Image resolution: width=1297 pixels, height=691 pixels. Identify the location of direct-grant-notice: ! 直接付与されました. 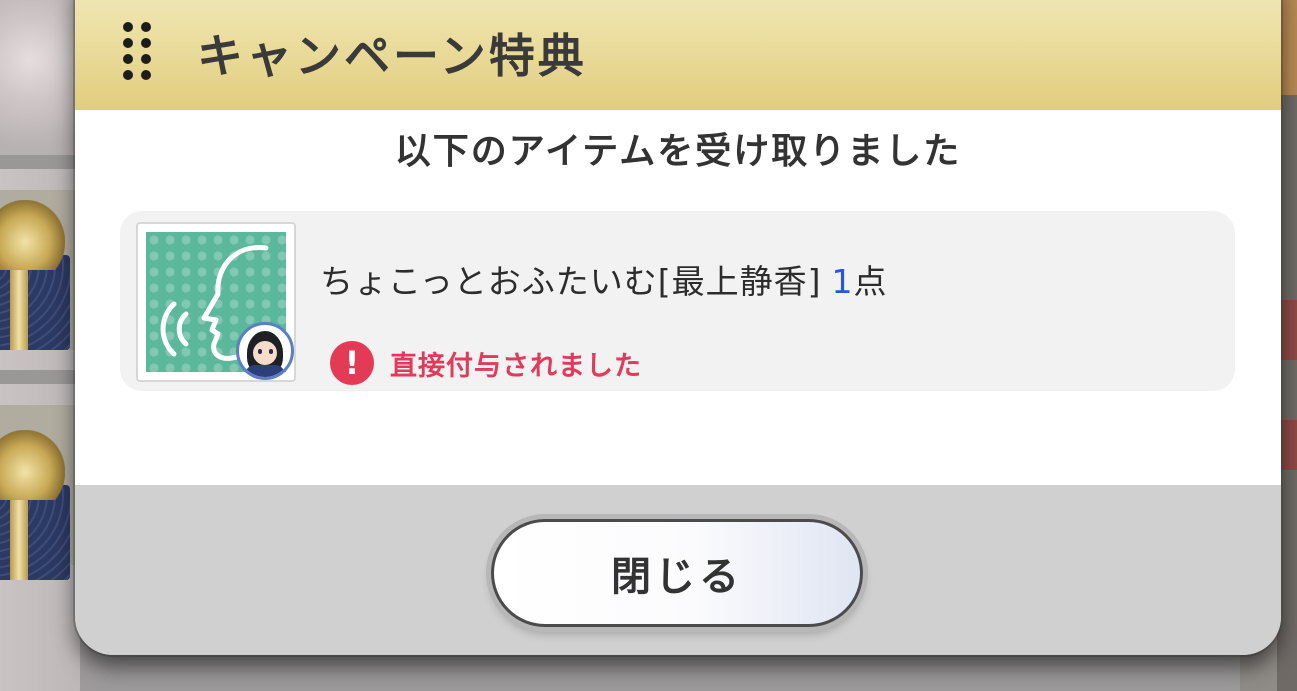
(486, 363).